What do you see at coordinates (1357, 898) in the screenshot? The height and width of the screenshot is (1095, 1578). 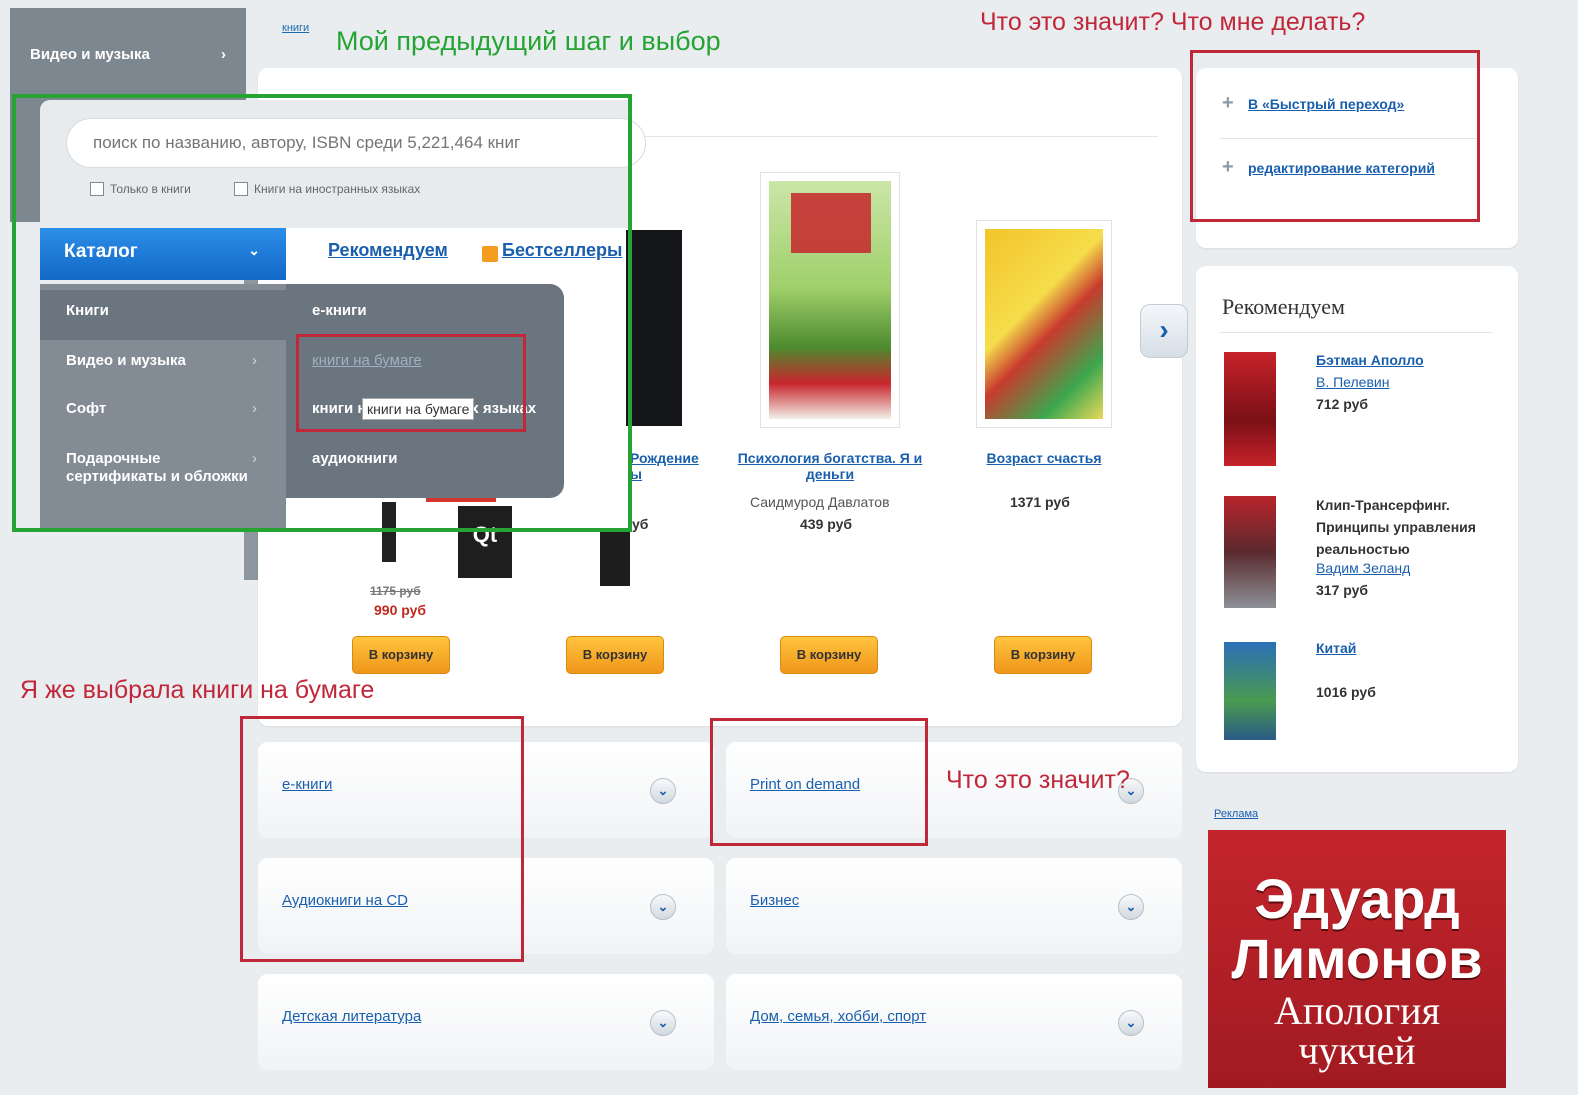 I see `ad-author-first: Эдуард` at bounding box center [1357, 898].